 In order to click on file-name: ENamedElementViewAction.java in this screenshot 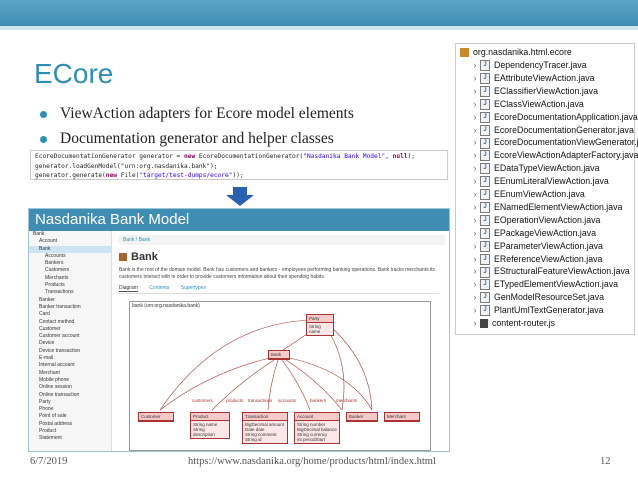, I will do `click(558, 206)`.